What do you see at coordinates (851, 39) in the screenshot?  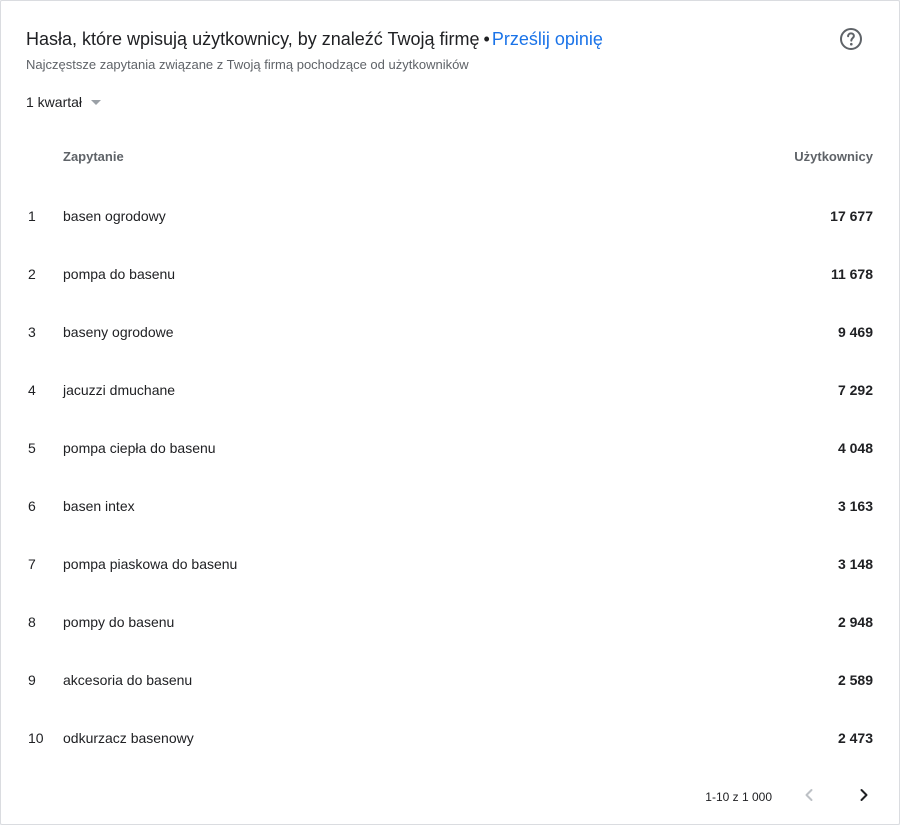 I see `help-circle-icon` at bounding box center [851, 39].